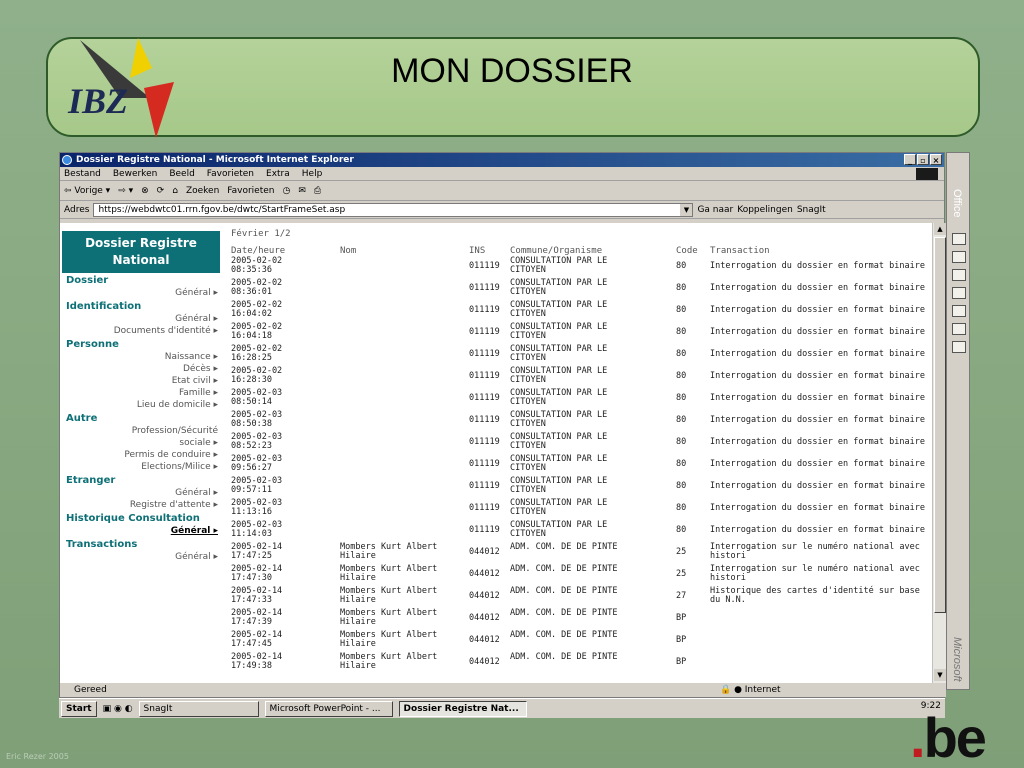 This screenshot has width=1024, height=768. I want to click on sidebar-item: Documents d'identité ▸, so click(141, 331).